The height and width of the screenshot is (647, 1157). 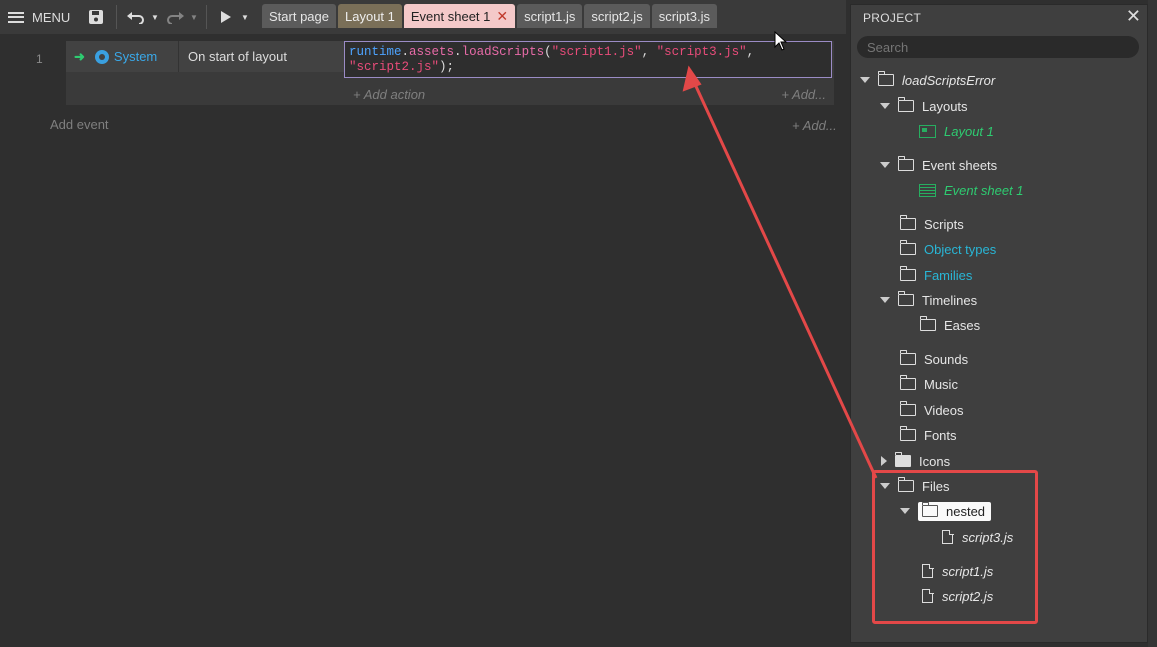 I want to click on save-icon, so click(x=96, y=17).